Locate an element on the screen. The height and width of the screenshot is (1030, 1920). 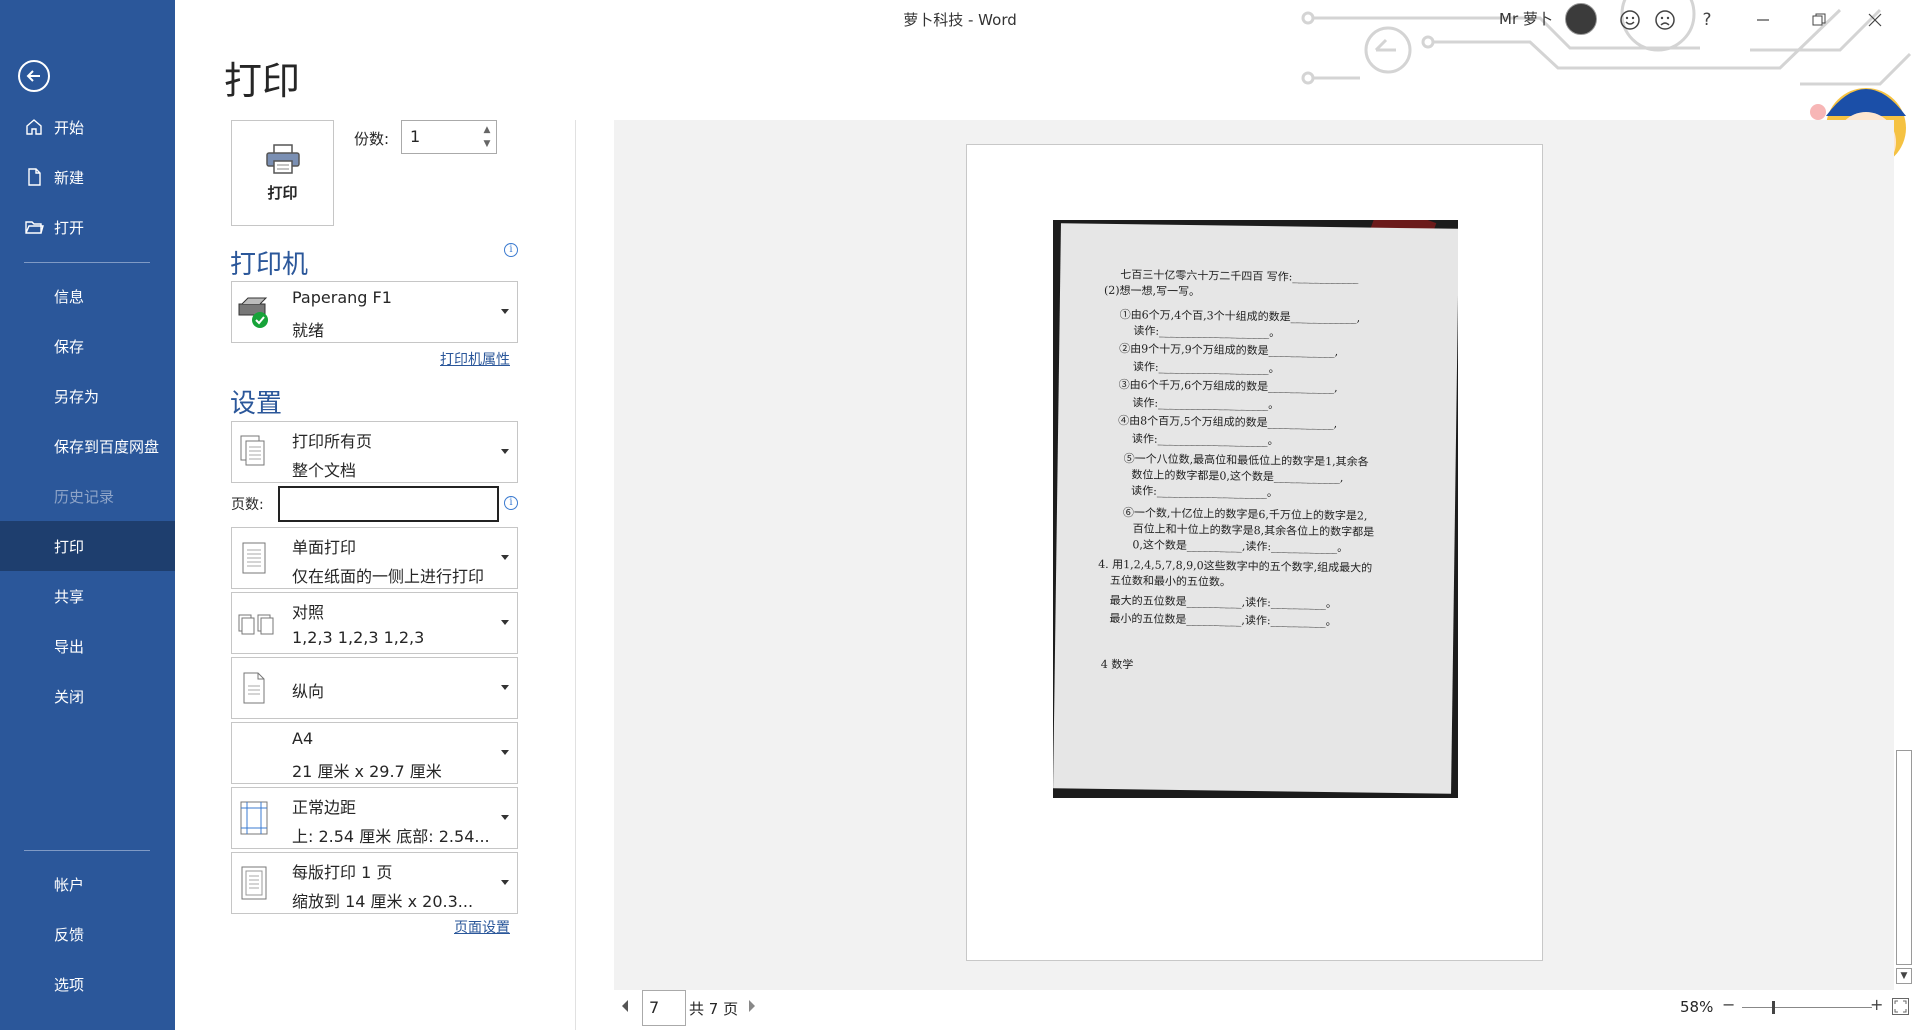
copies-input: 1 ▲ ▼ is located at coordinates (449, 137).